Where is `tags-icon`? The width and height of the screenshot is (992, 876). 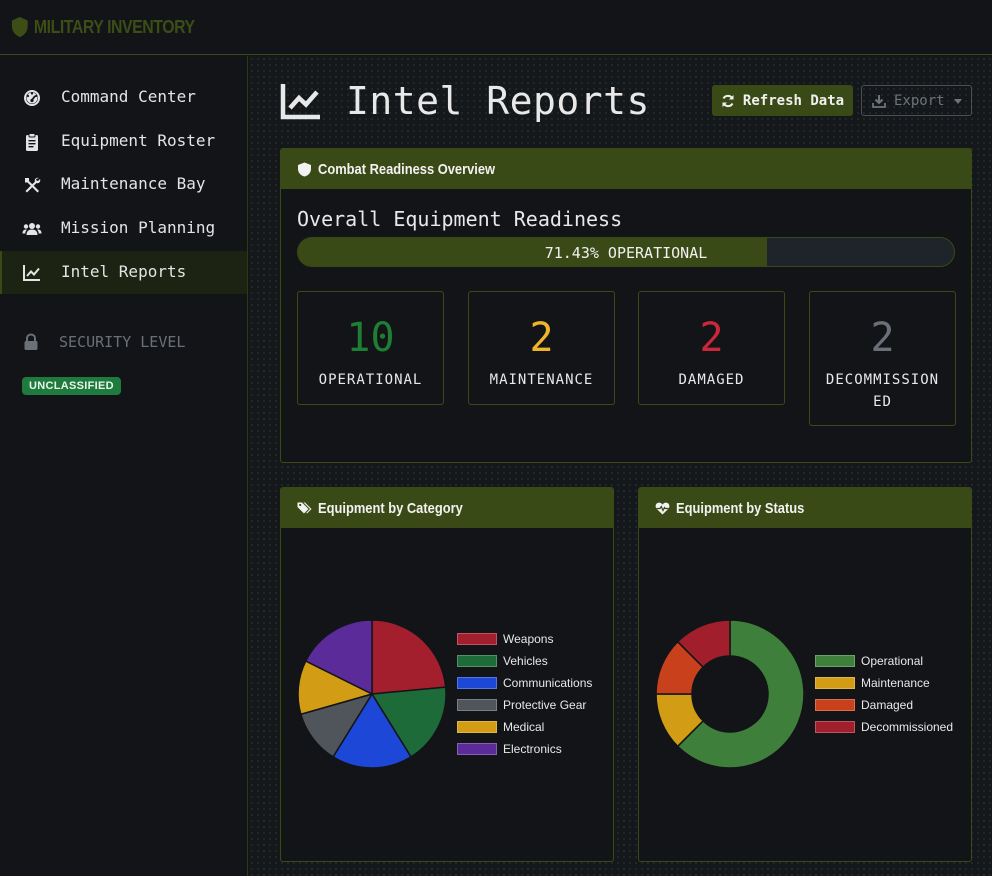 tags-icon is located at coordinates (304, 507).